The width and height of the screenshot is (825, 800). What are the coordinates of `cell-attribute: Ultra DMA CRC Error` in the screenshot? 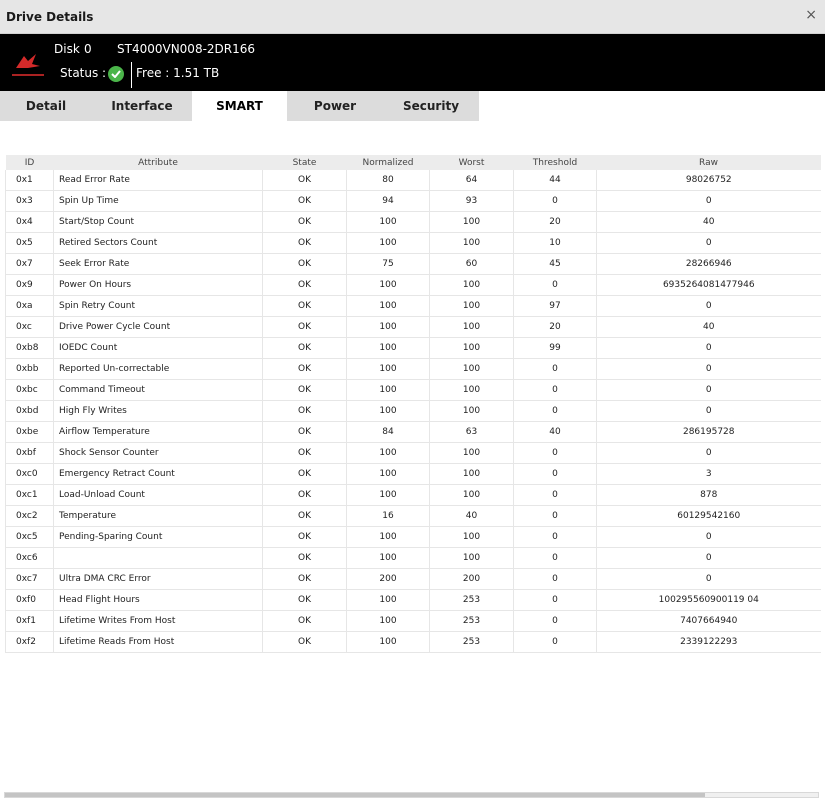 It's located at (158, 579).